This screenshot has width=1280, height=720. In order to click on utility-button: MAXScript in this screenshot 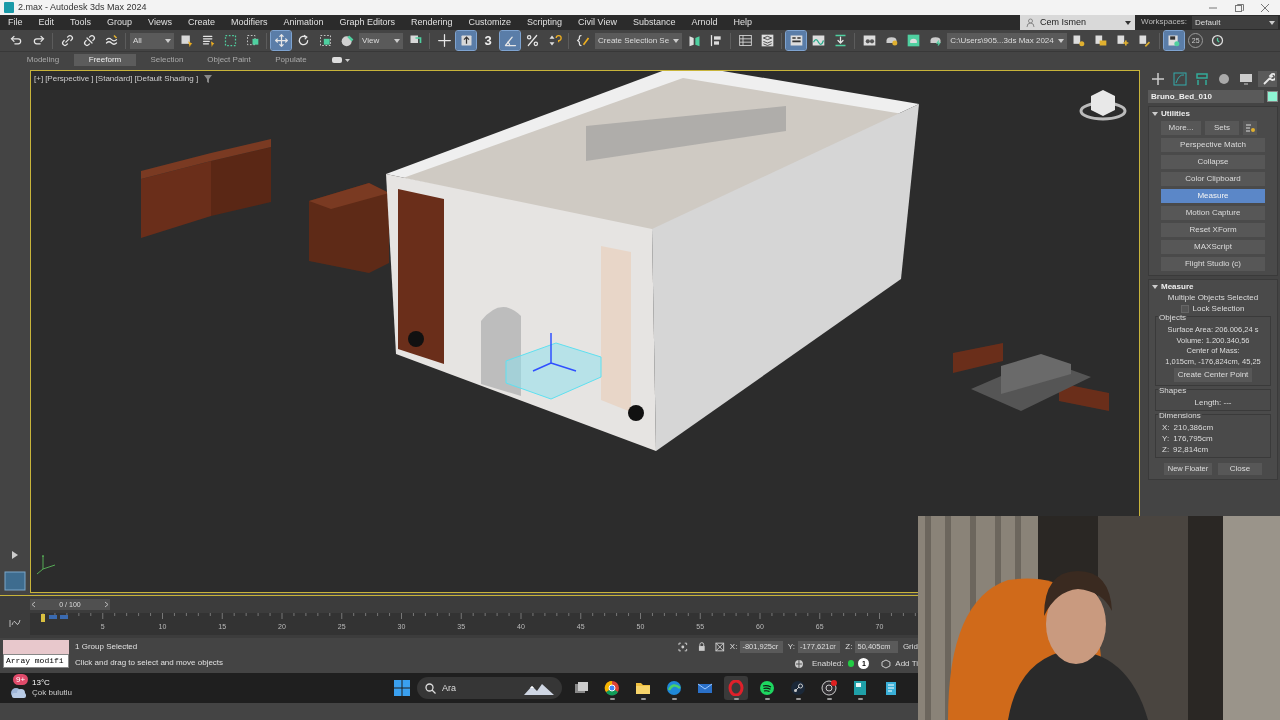, I will do `click(1213, 247)`.